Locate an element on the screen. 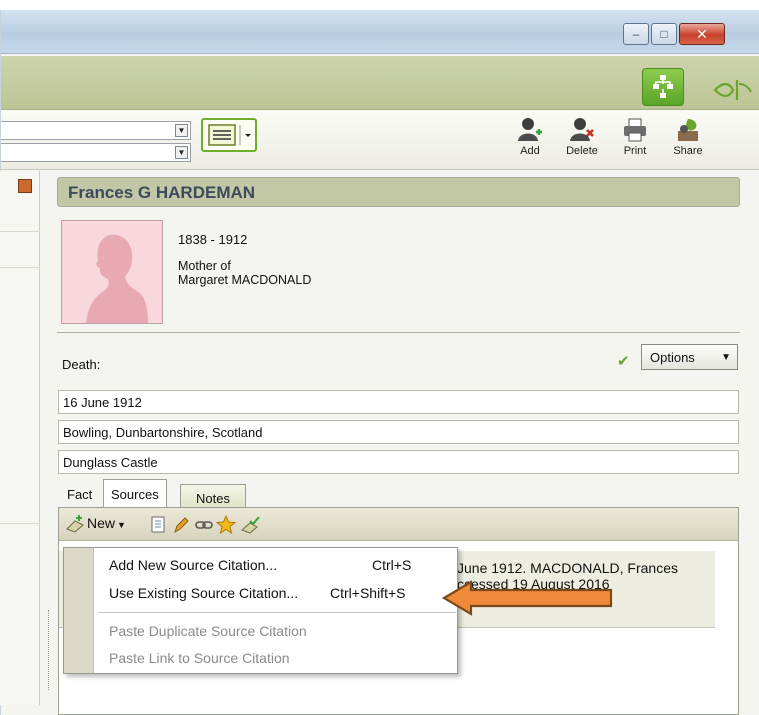 The width and height of the screenshot is (759, 715). add-button: Add is located at coordinates (530, 138).